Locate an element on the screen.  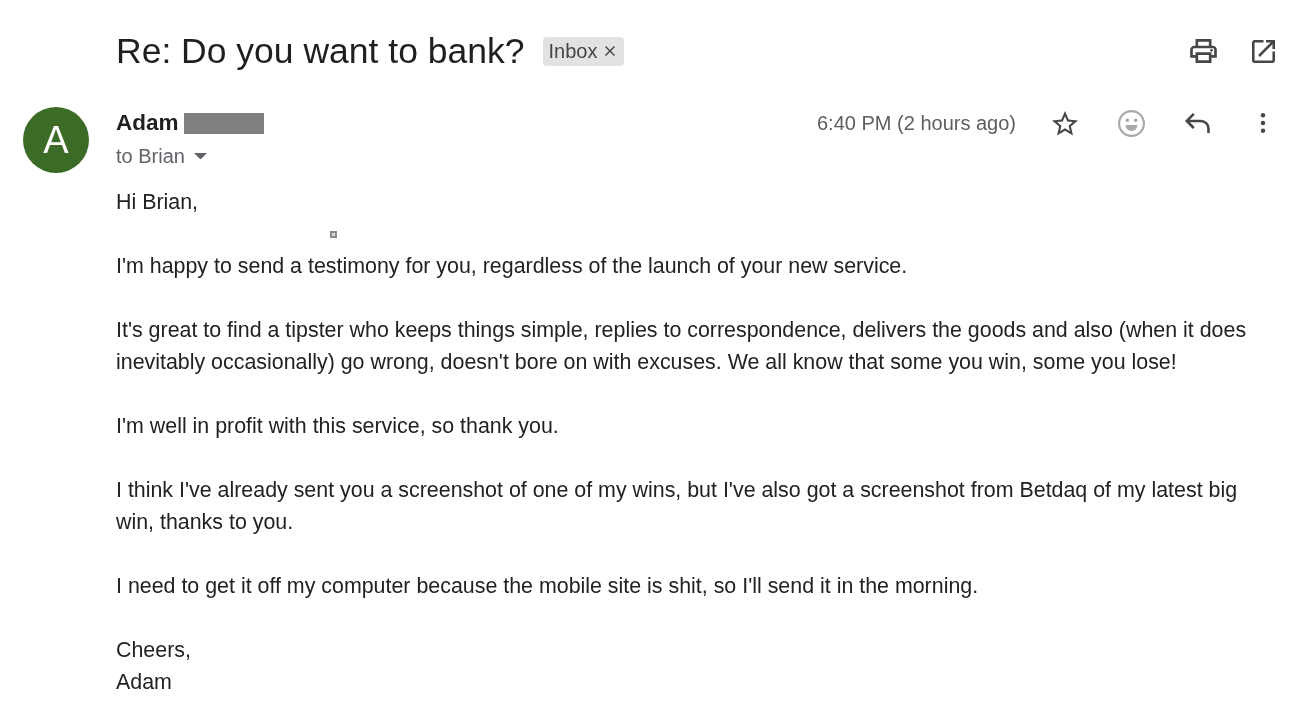
image-placeholder-icon is located at coordinates (333, 234).